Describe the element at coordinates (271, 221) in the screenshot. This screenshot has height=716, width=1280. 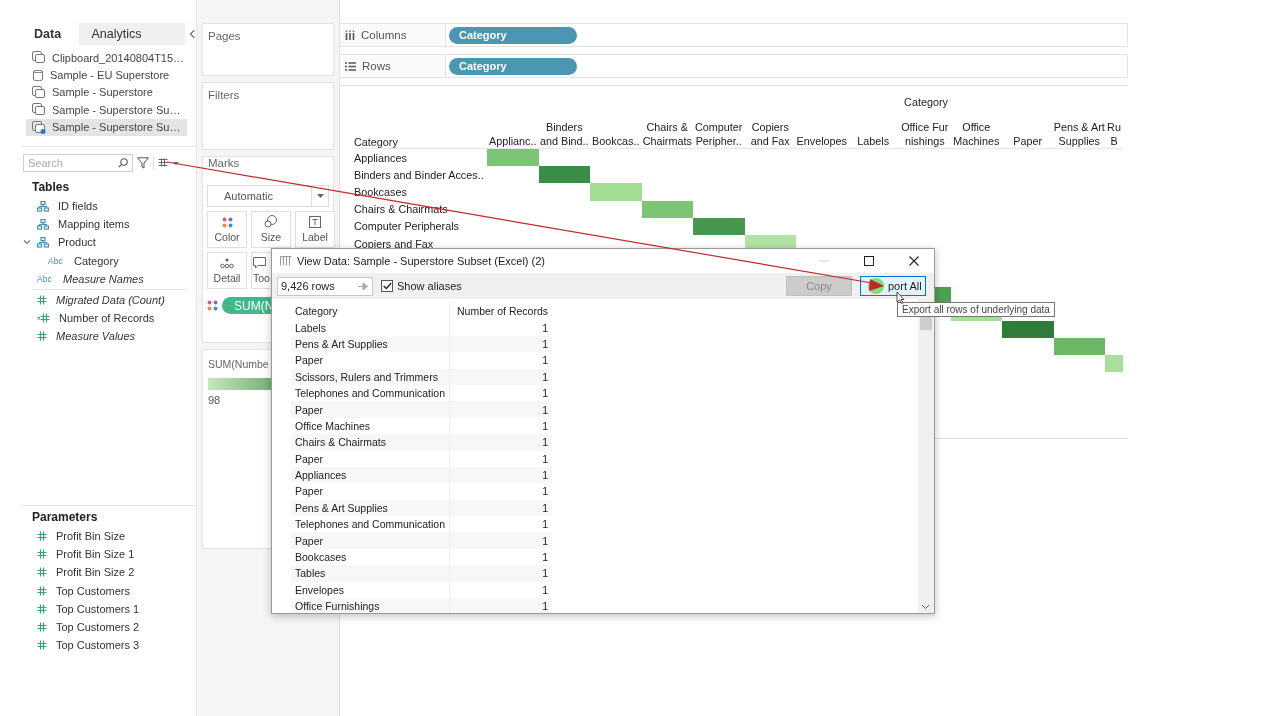
I see `size-icon` at that location.